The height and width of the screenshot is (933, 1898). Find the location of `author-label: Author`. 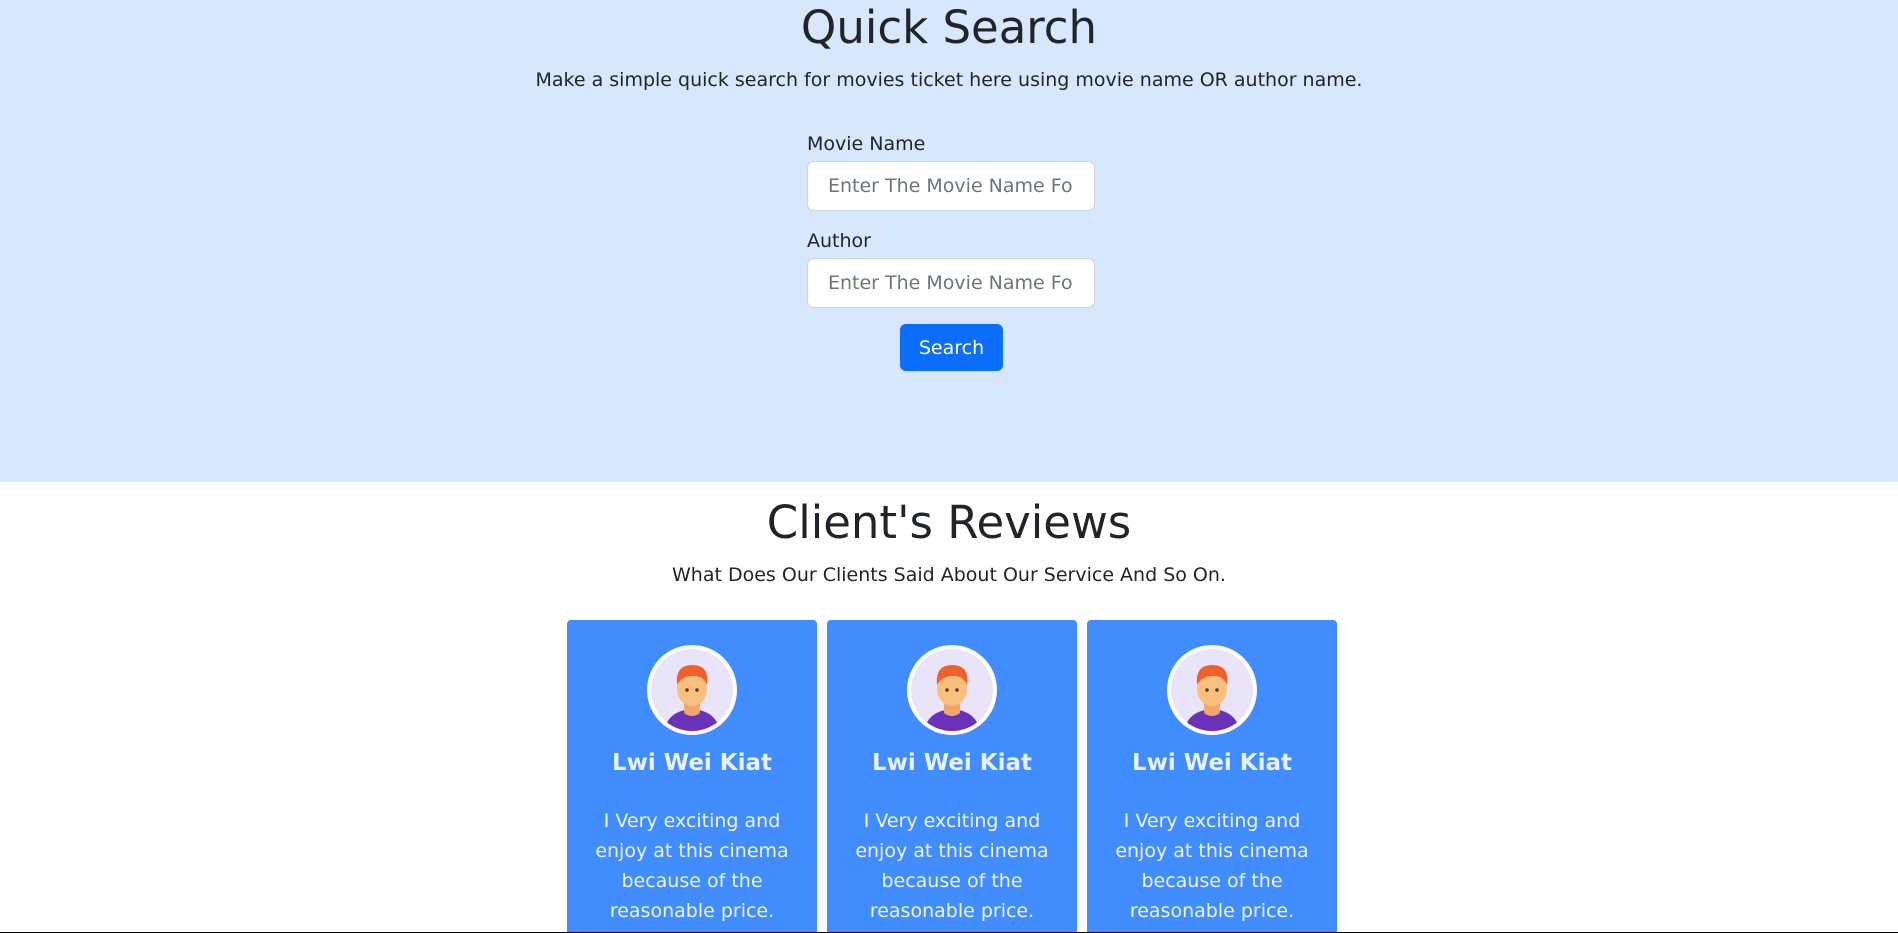

author-label: Author is located at coordinates (839, 241).